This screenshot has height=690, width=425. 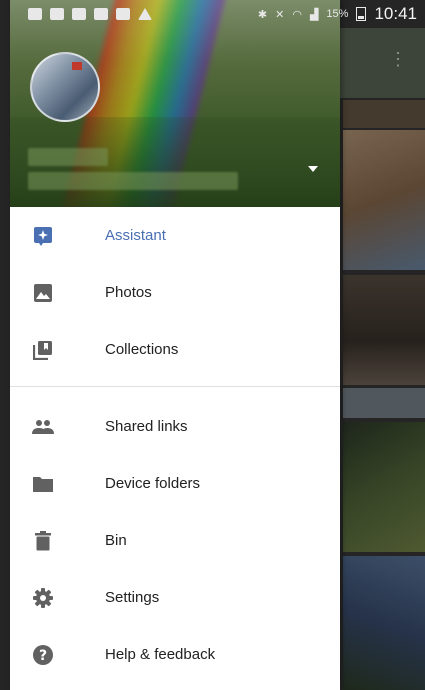 What do you see at coordinates (68, 157) in the screenshot?
I see `account-name` at bounding box center [68, 157].